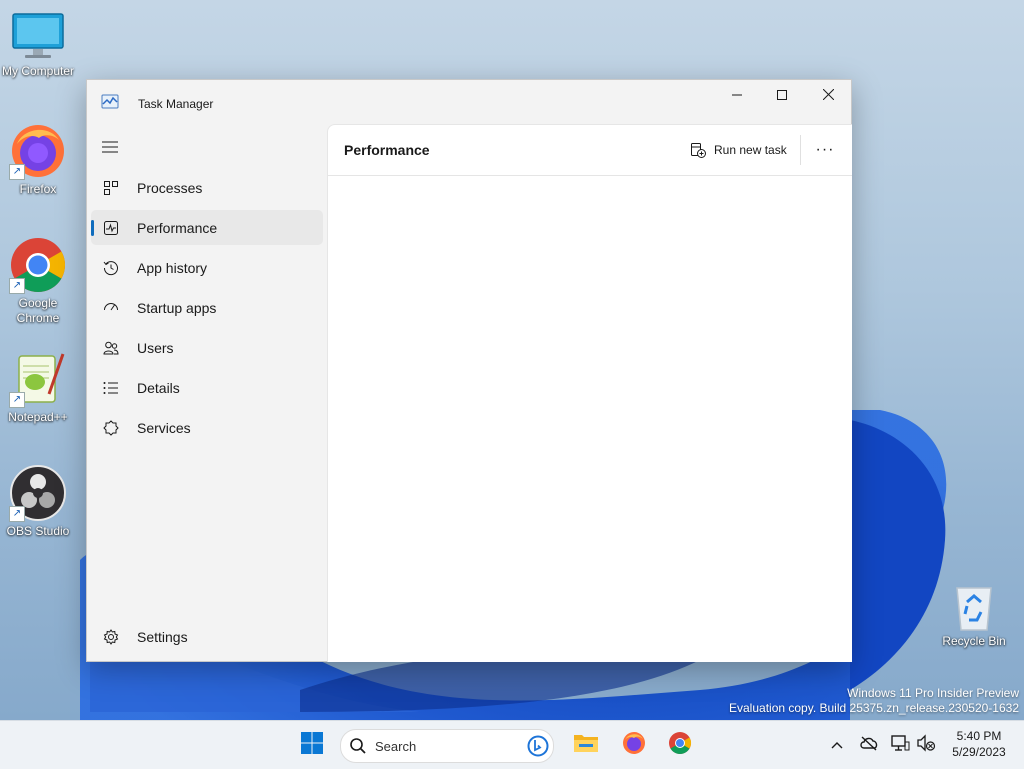 The image size is (1024, 769). What do you see at coordinates (38, 71) in the screenshot?
I see `desktop-icon-label: My Computer` at bounding box center [38, 71].